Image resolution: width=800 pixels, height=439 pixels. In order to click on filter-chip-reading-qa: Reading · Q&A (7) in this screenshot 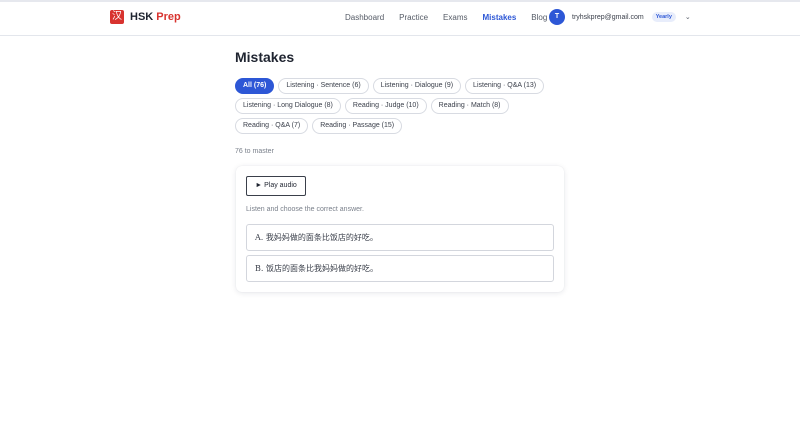, I will do `click(272, 126)`.